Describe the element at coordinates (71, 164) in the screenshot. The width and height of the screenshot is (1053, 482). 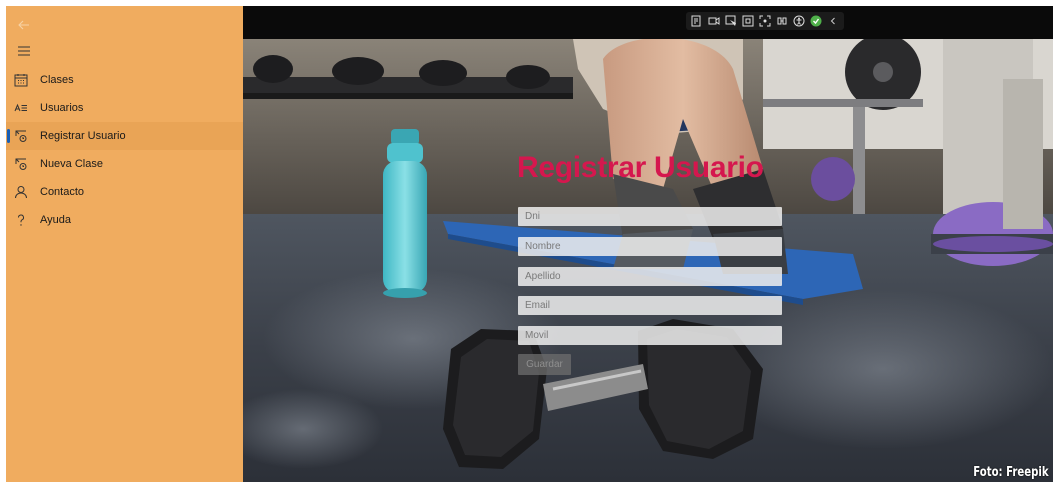
I see `nav-item-label: Nueva Clase` at that location.